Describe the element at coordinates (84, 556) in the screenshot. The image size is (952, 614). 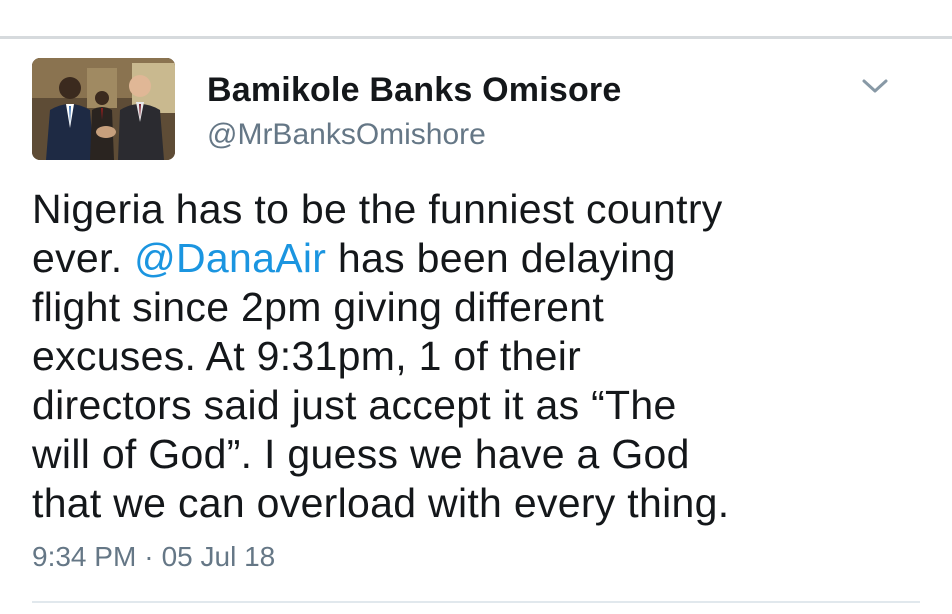
I see `tweet-time: 9:34 PM` at that location.